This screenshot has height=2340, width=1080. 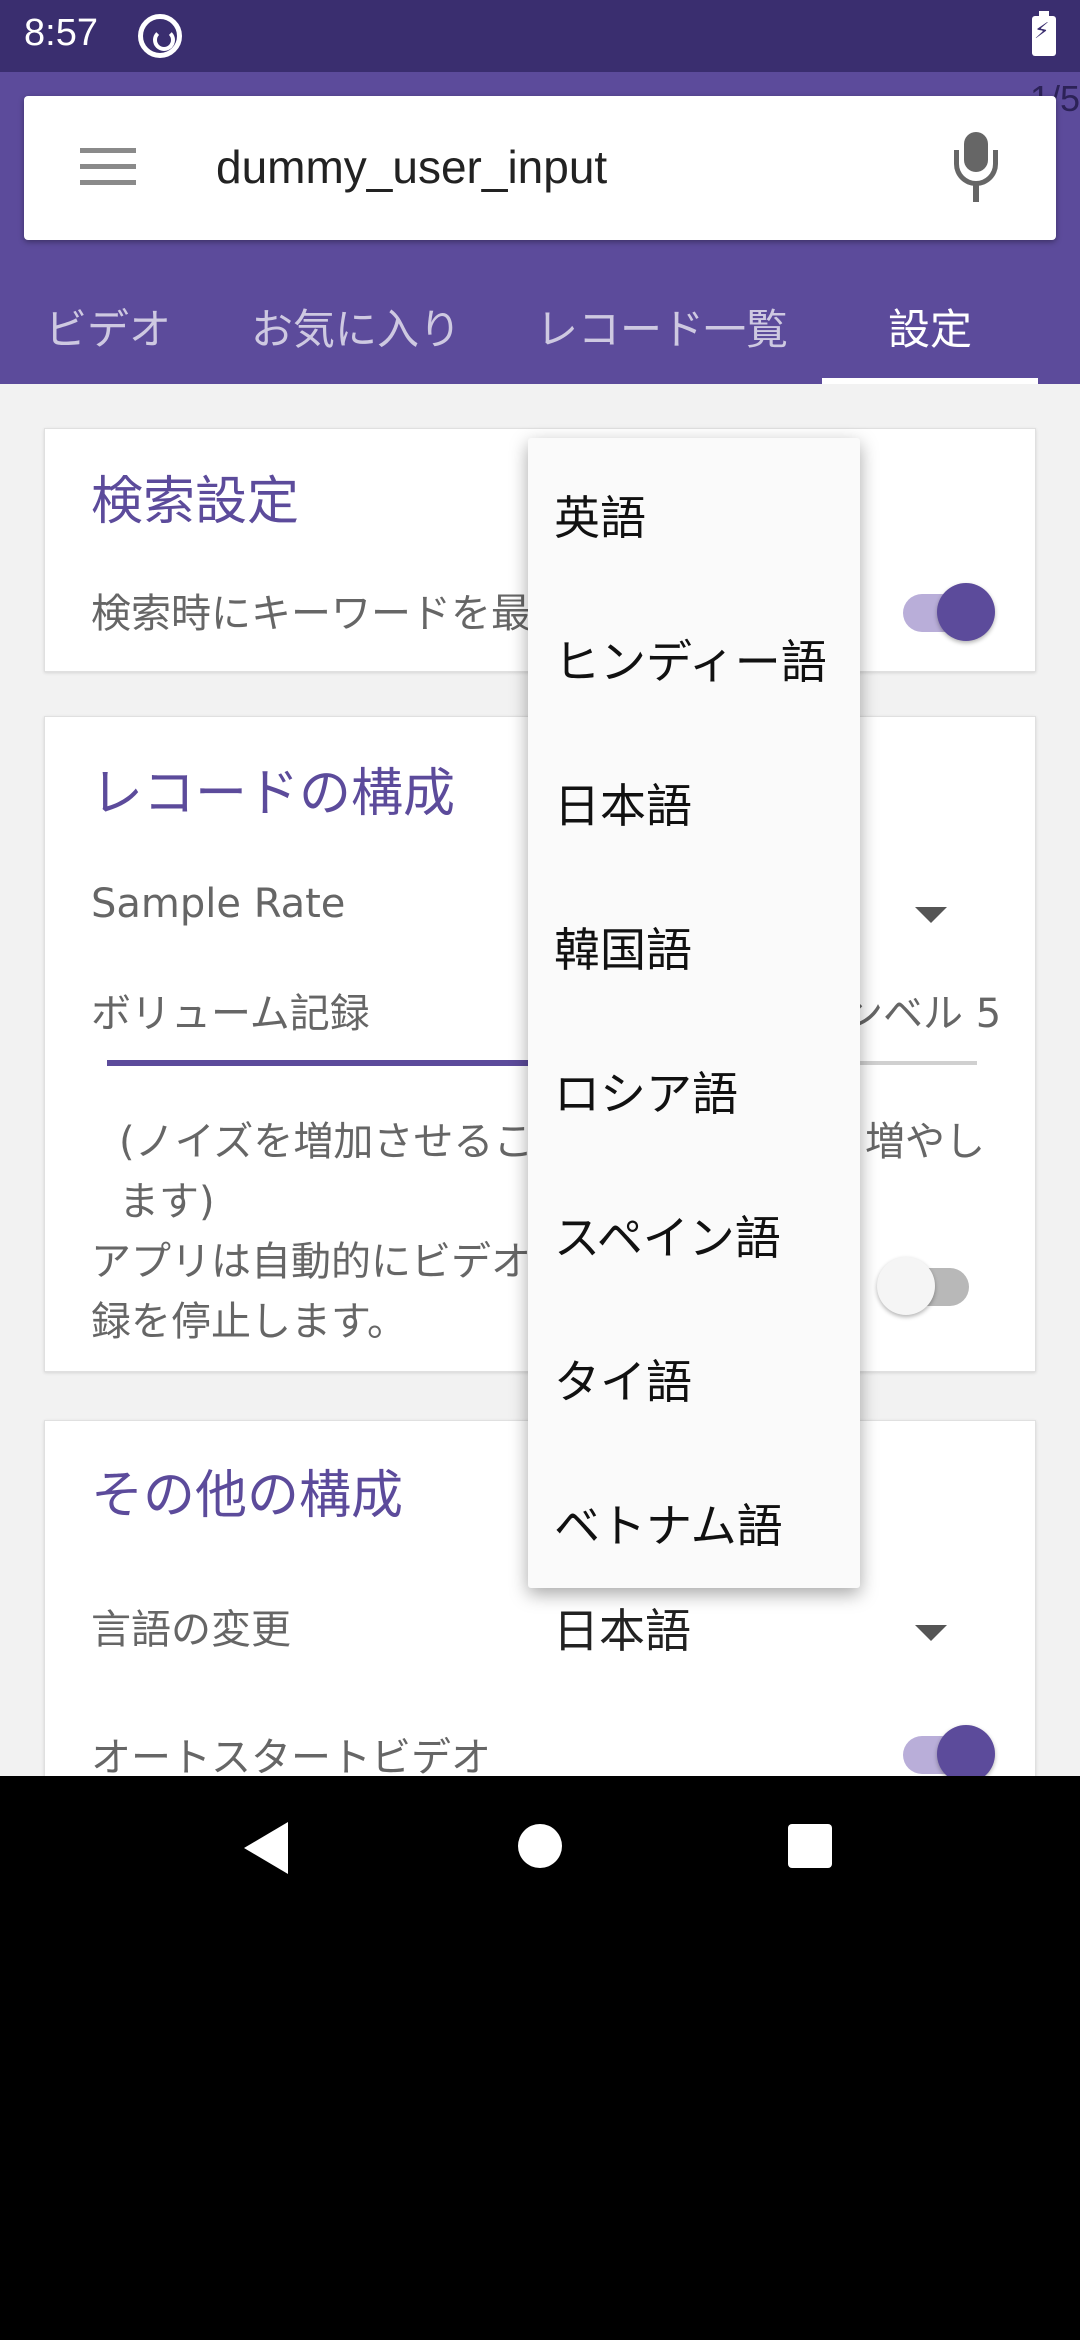 I want to click on language-option: タイ語, so click(x=704, y=1379).